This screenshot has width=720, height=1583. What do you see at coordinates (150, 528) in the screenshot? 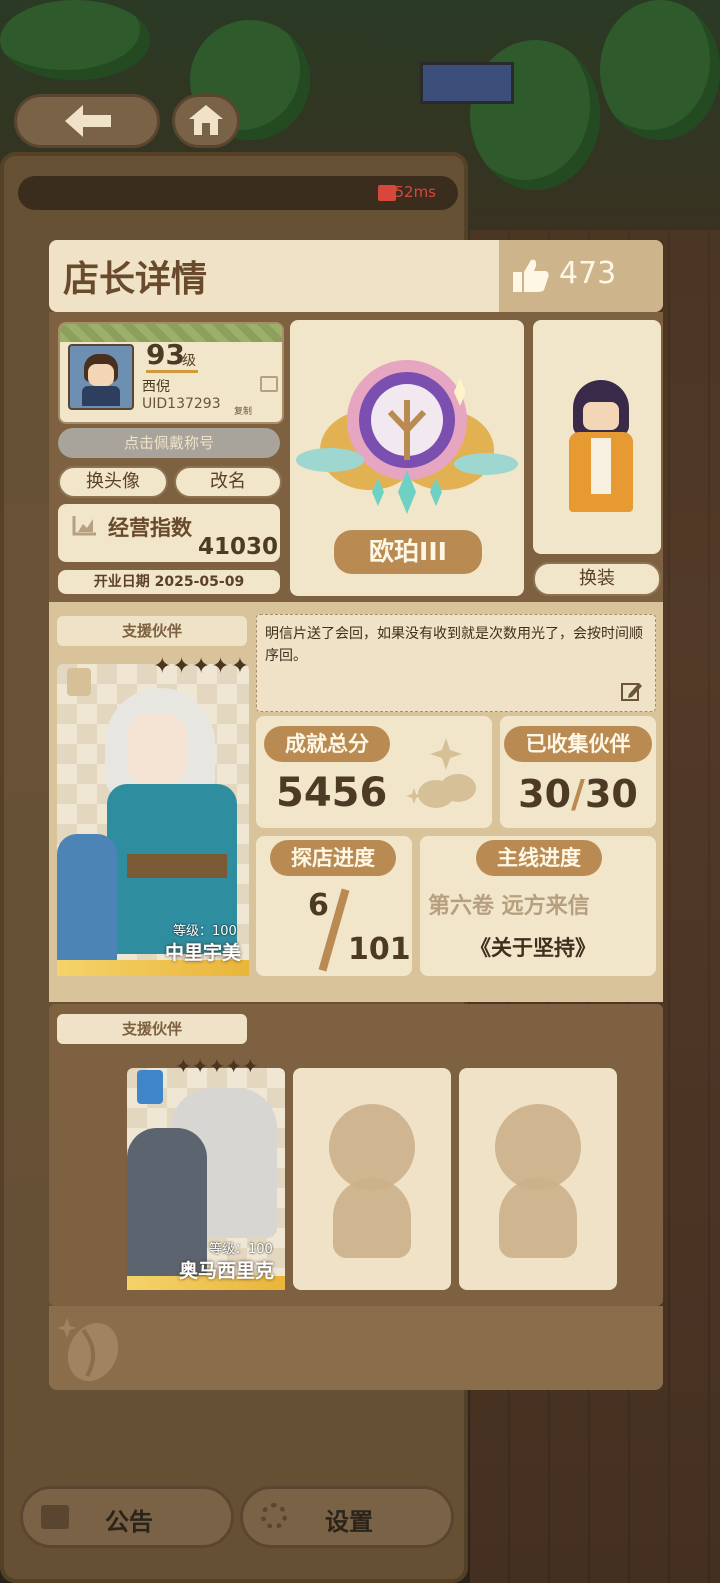
I see `business-index-label: 经营指数` at bounding box center [150, 528].